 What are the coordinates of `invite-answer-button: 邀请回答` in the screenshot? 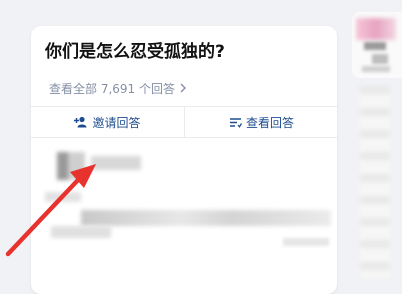 It's located at (107, 122).